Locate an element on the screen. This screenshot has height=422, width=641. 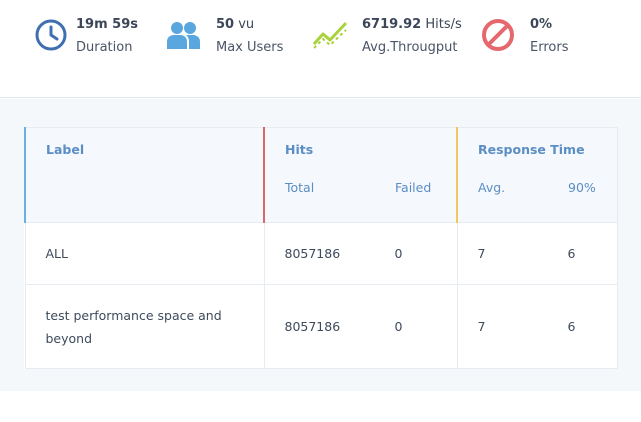
header-response-time-text: Response Time is located at coordinates (531, 149).